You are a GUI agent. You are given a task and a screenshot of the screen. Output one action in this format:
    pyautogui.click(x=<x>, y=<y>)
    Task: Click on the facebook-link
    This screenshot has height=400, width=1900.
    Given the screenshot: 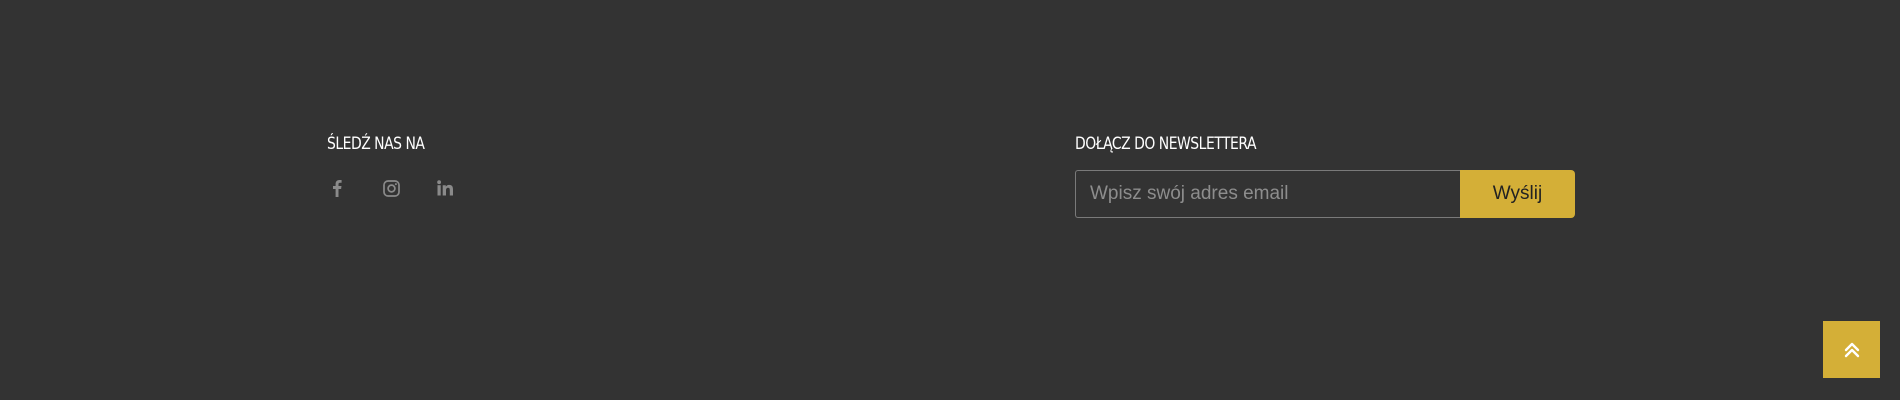 What is the action you would take?
    pyautogui.click(x=337, y=188)
    